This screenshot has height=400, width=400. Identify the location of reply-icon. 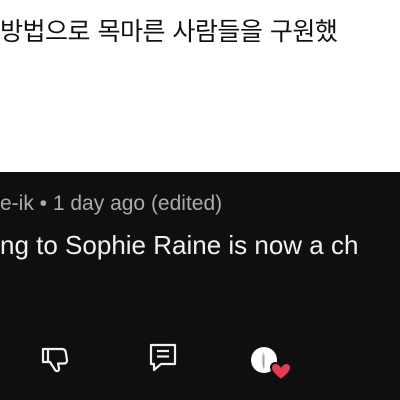
(163, 358).